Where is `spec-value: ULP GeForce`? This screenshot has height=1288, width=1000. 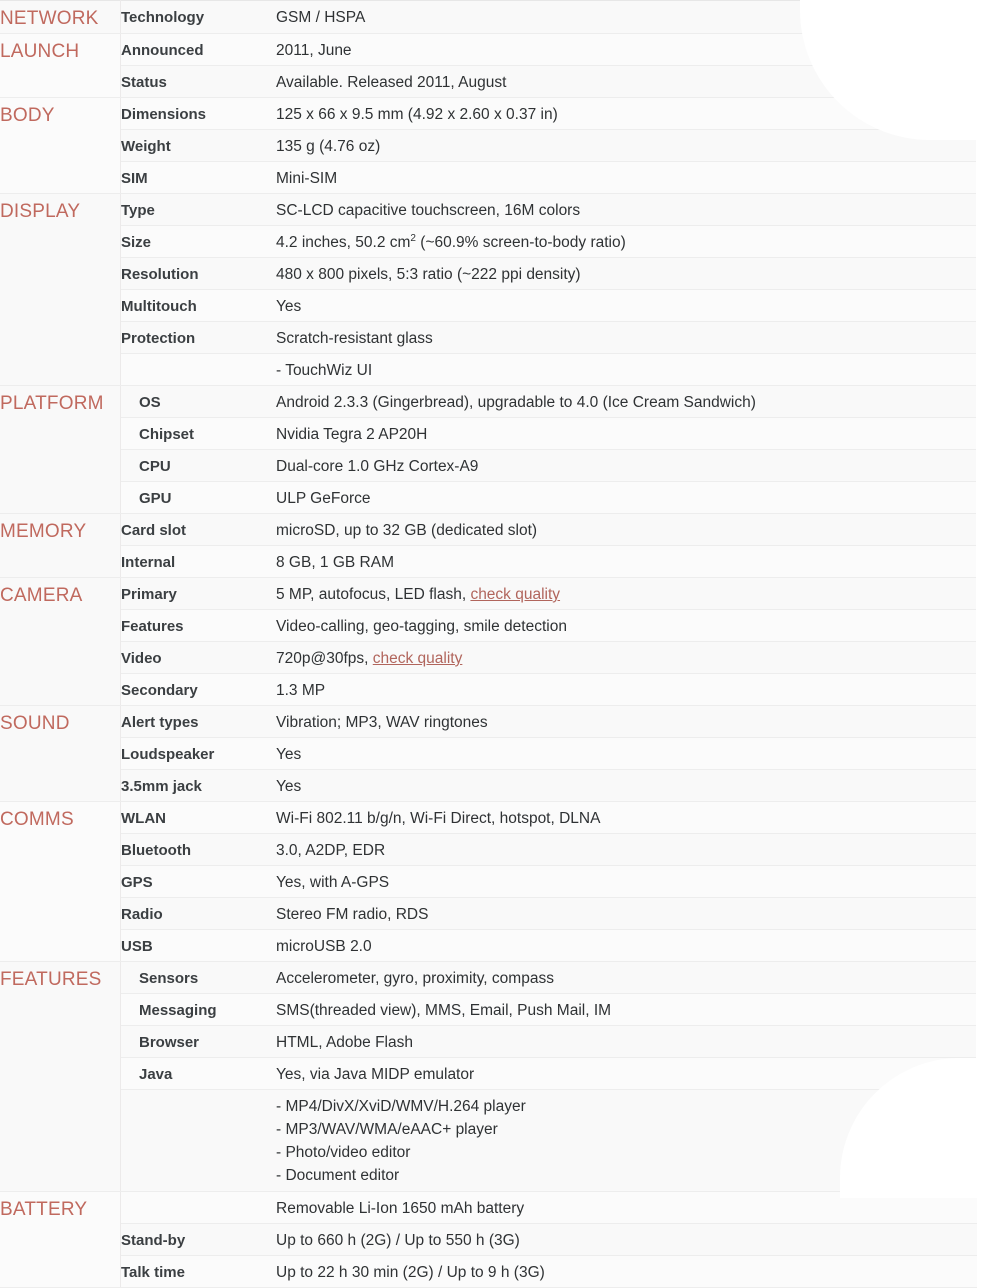 spec-value: ULP GeForce is located at coordinates (626, 497).